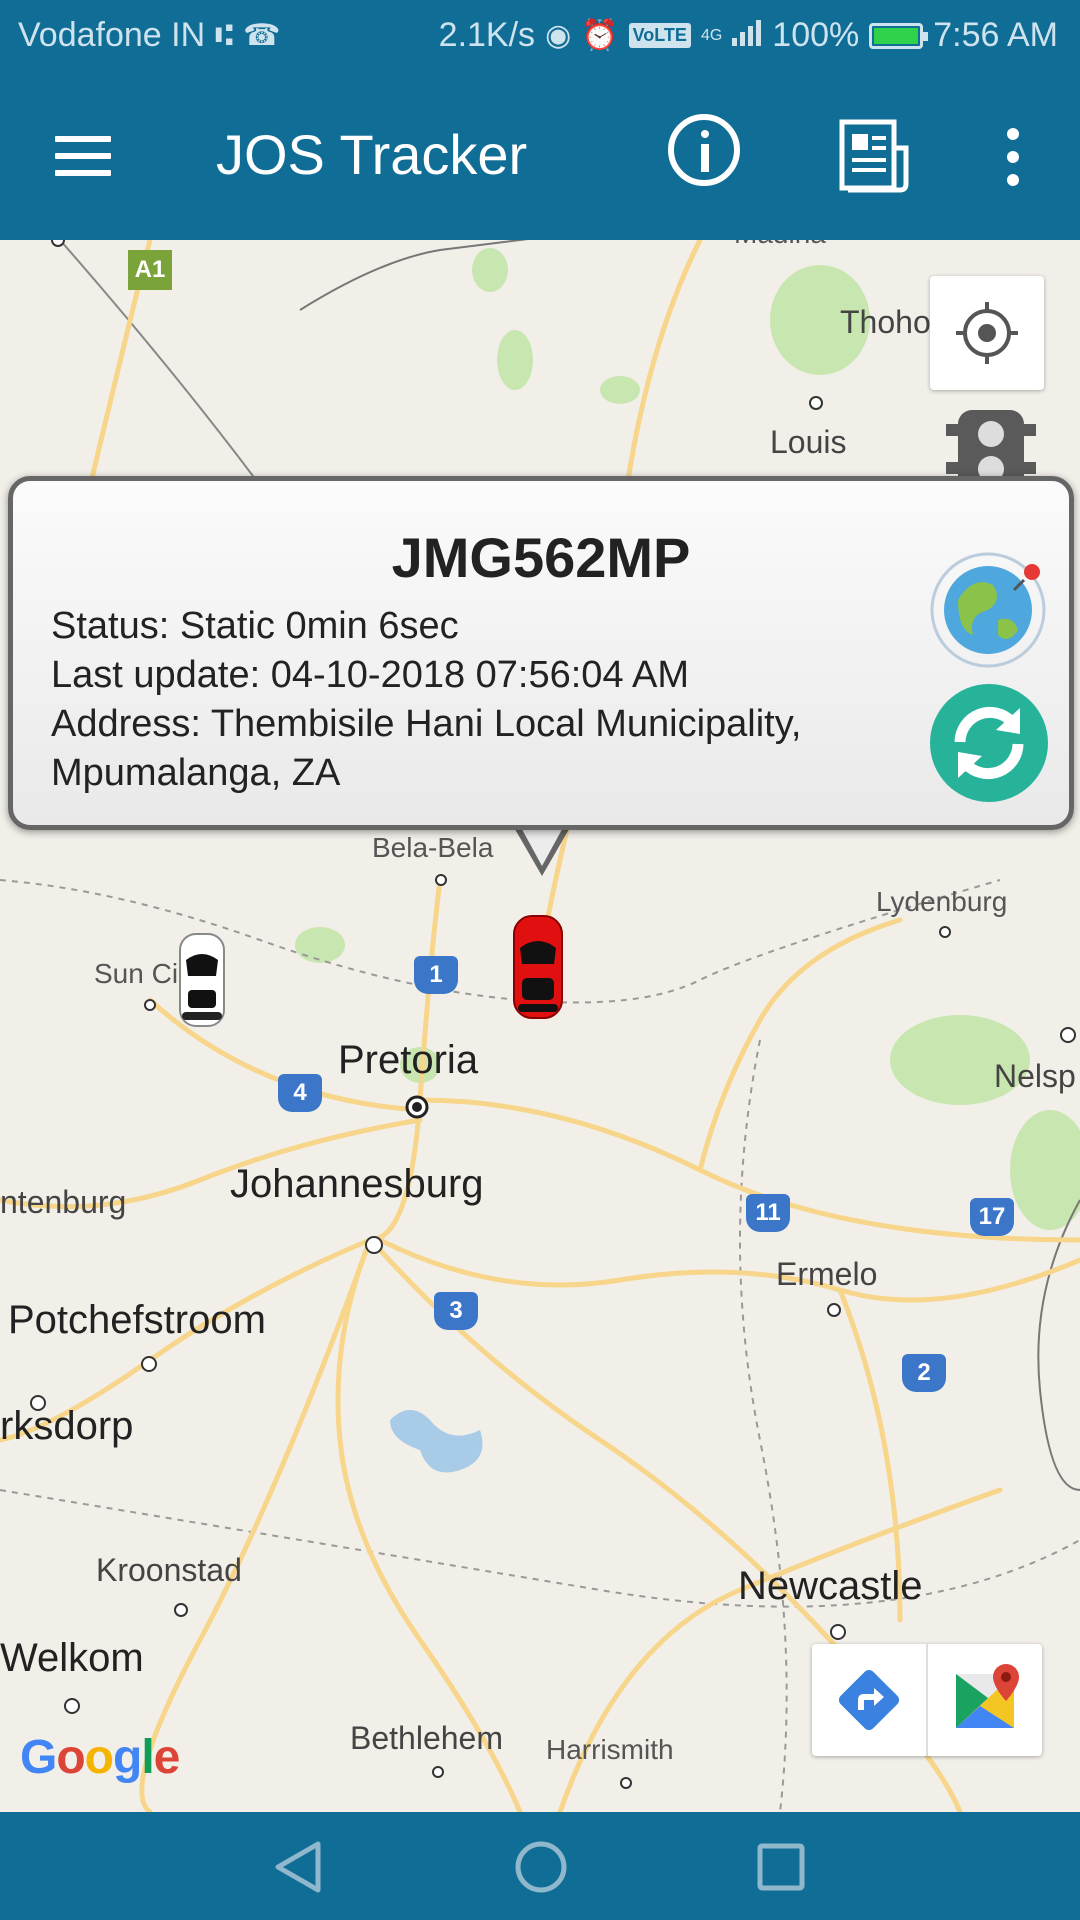 Image resolution: width=1080 pixels, height=1920 pixels. I want to click on route-shield: 2, so click(924, 1373).